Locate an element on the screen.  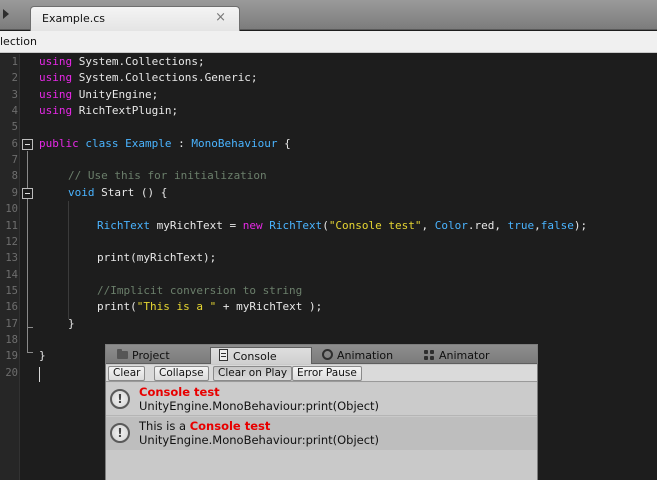
tab-label: Project is located at coordinates (151, 355).